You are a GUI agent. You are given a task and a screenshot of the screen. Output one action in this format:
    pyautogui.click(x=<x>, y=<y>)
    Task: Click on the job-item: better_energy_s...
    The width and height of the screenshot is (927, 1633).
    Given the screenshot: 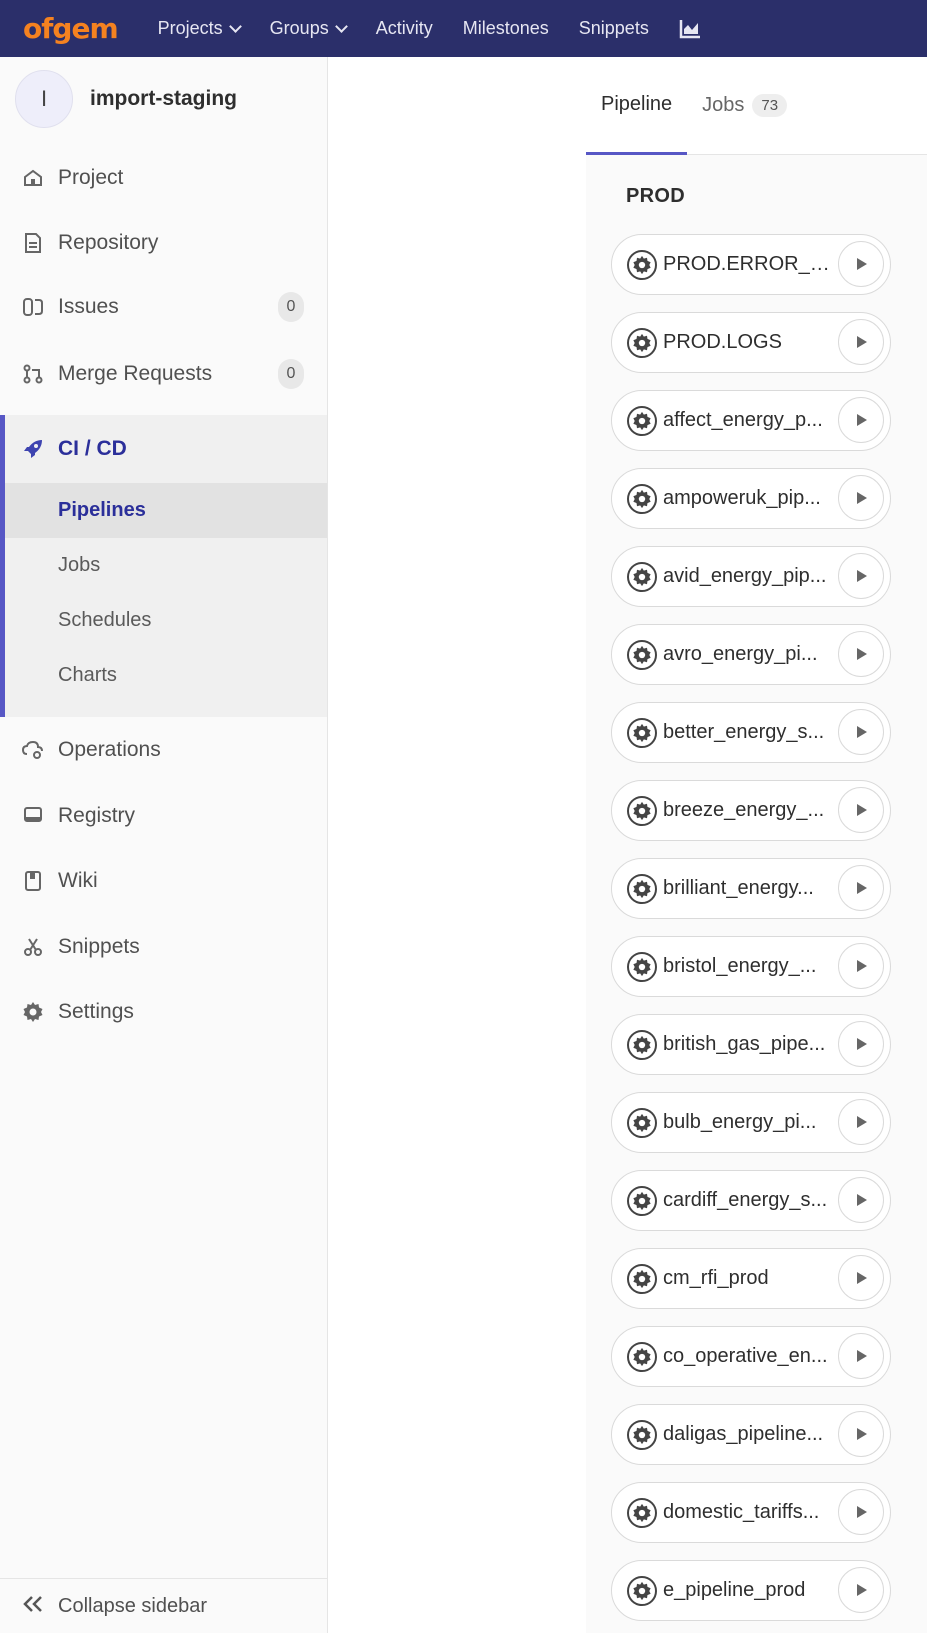 What is the action you would take?
    pyautogui.click(x=751, y=732)
    